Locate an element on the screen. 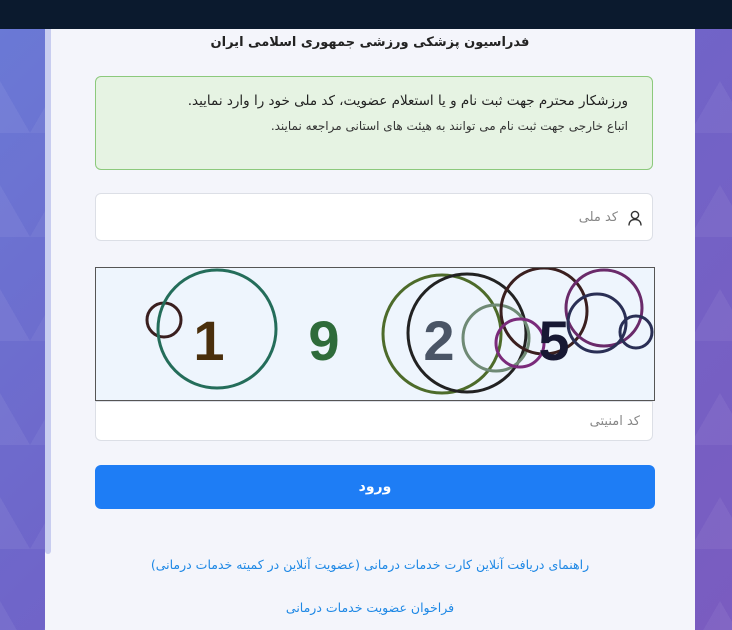 Image resolution: width=732 pixels, height=630 pixels. membership-call-link: فراخوان عضویت خدمات درمانی is located at coordinates (370, 607).